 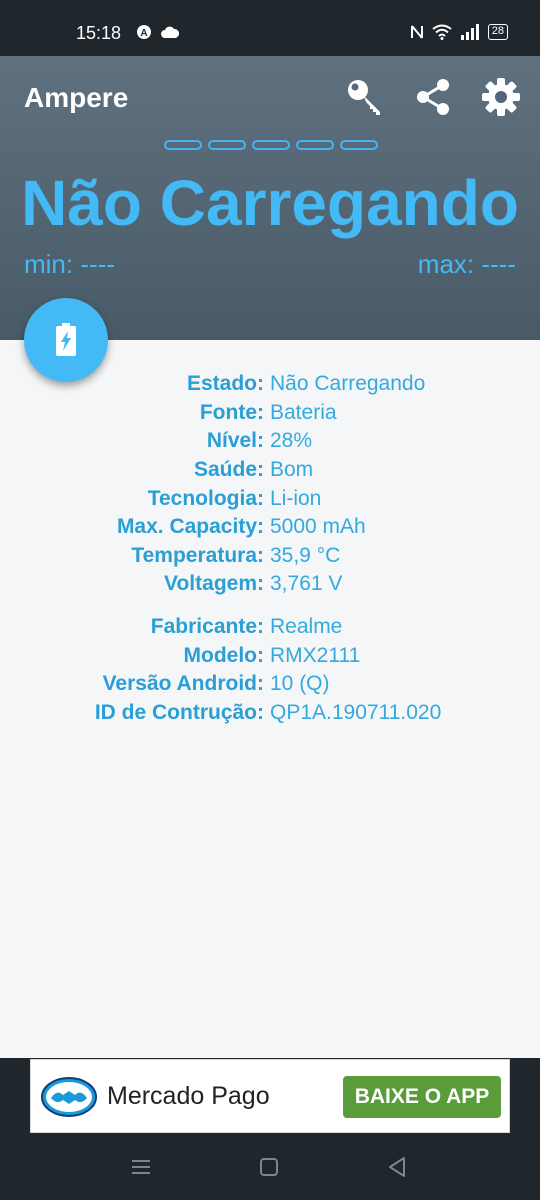 I want to click on signal-icon, so click(x=469, y=32).